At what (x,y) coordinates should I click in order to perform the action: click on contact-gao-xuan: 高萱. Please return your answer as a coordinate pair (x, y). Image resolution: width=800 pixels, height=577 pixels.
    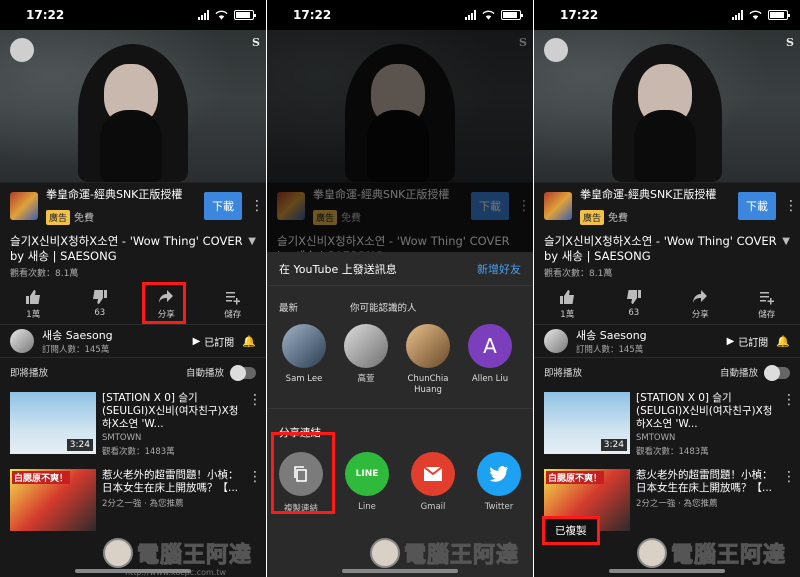
    Looking at the image, I should click on (366, 360).